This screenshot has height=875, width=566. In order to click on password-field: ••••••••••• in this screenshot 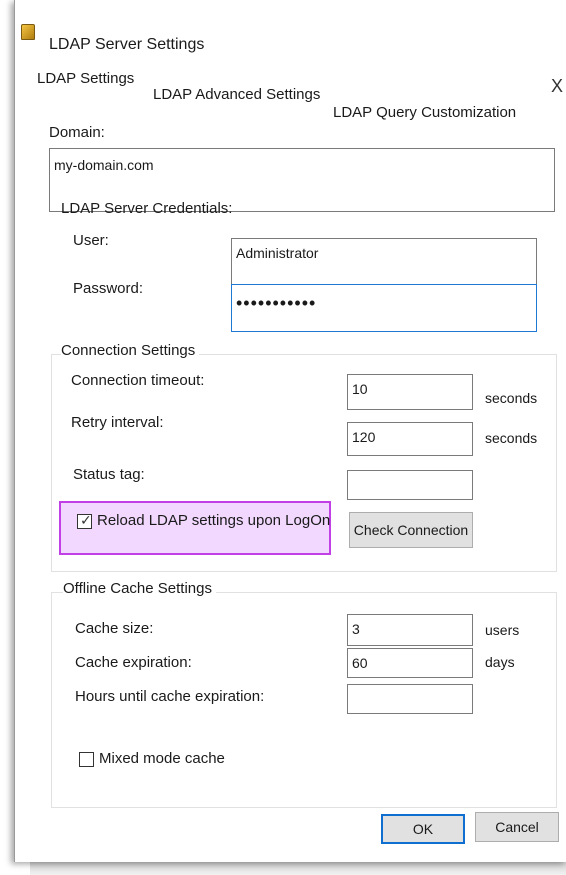, I will do `click(384, 308)`.